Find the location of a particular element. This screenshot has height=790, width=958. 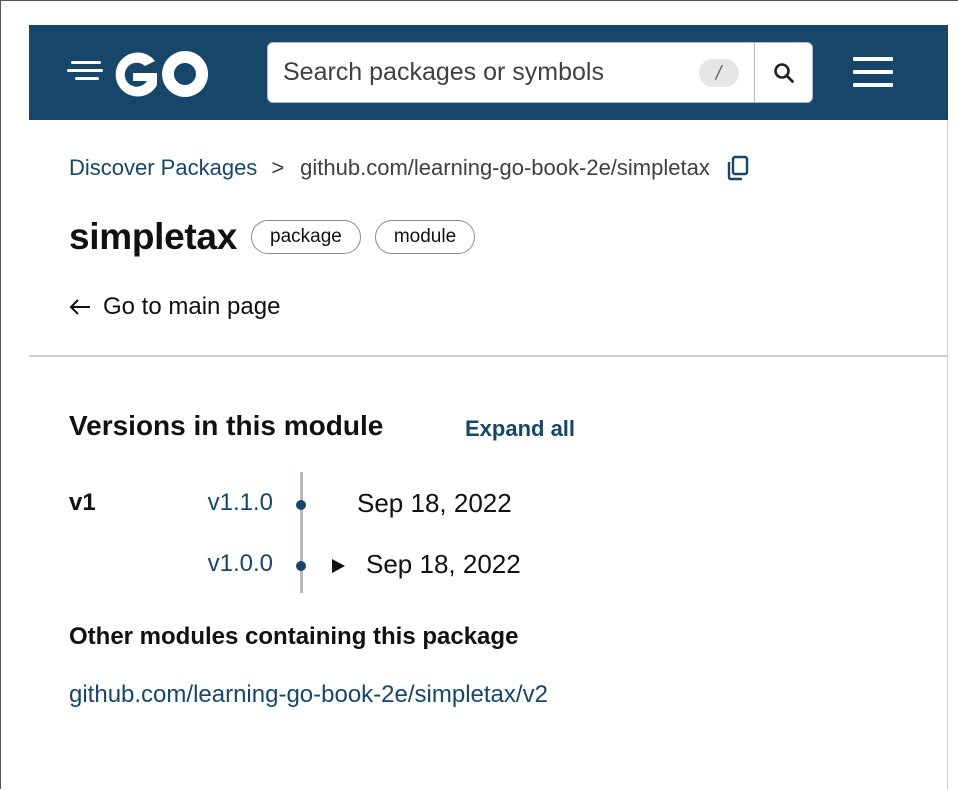

arrow-left-icon is located at coordinates (79, 307).